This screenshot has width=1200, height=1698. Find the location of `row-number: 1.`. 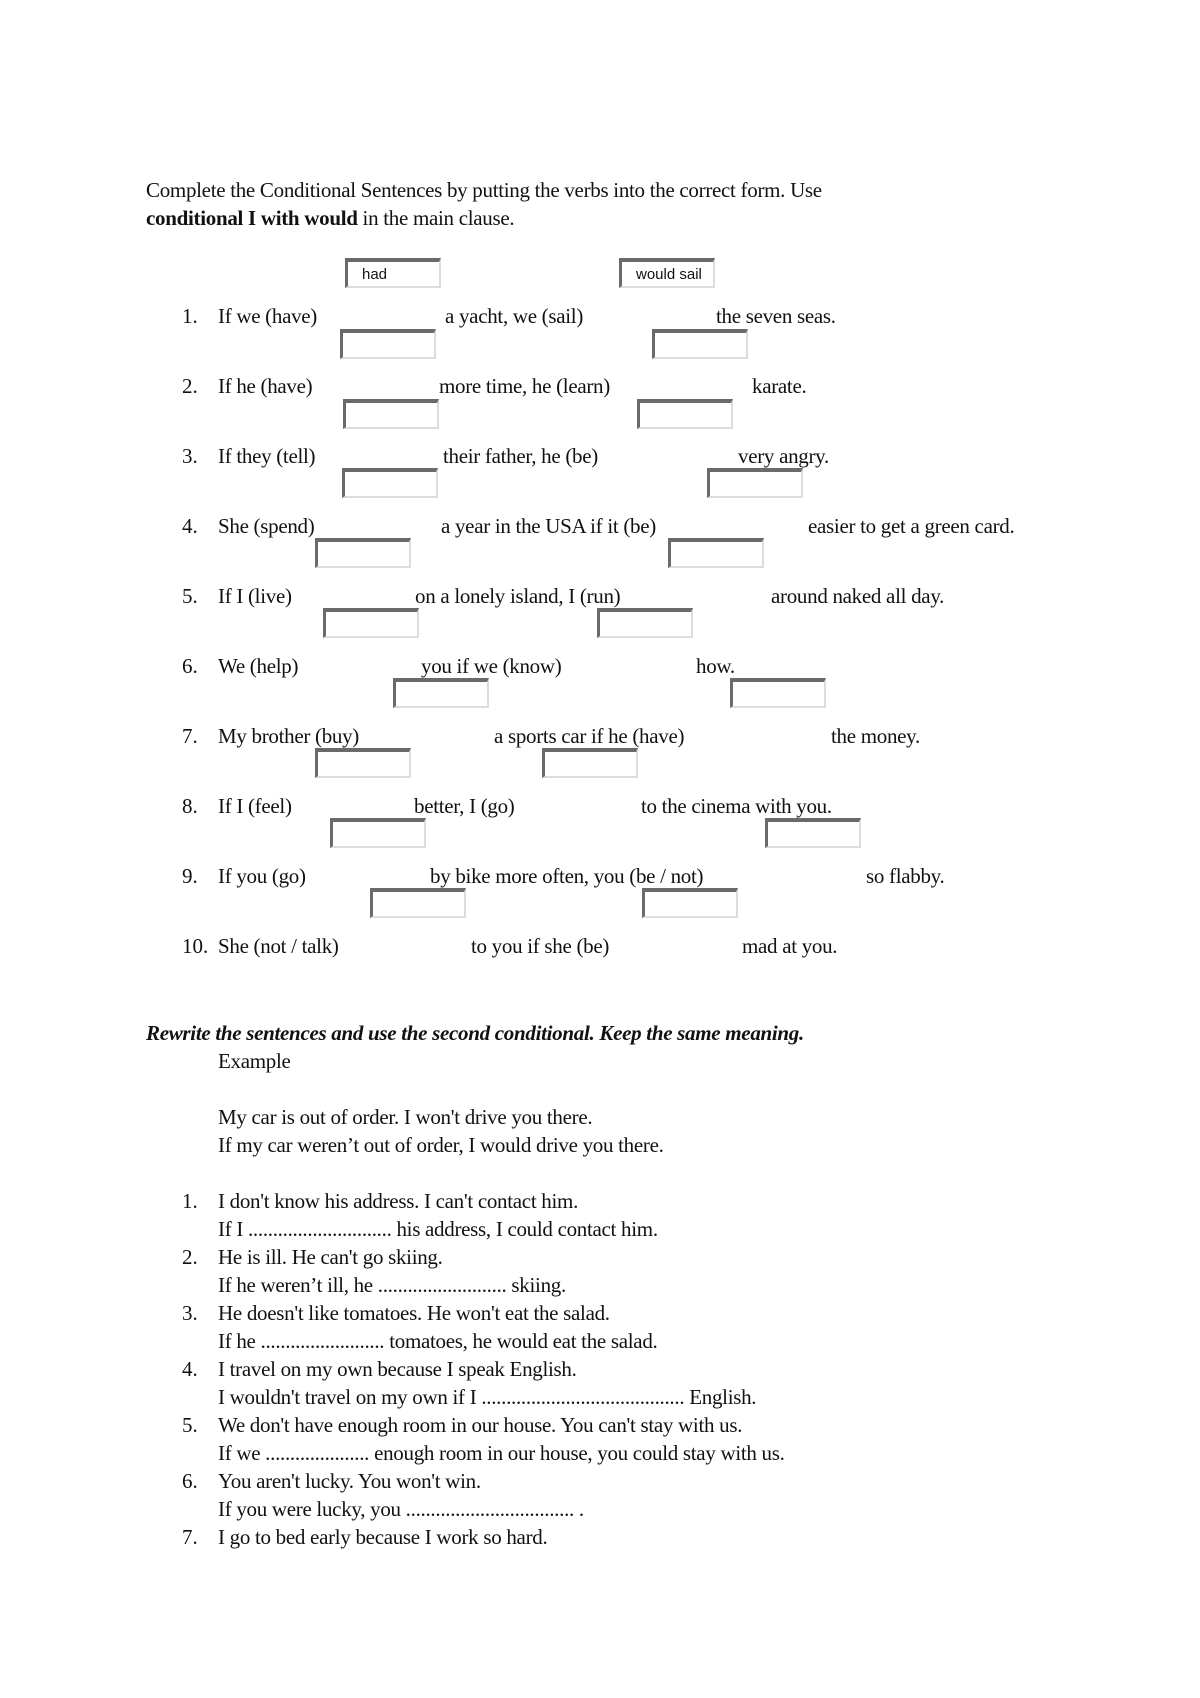

row-number: 1. is located at coordinates (190, 316).